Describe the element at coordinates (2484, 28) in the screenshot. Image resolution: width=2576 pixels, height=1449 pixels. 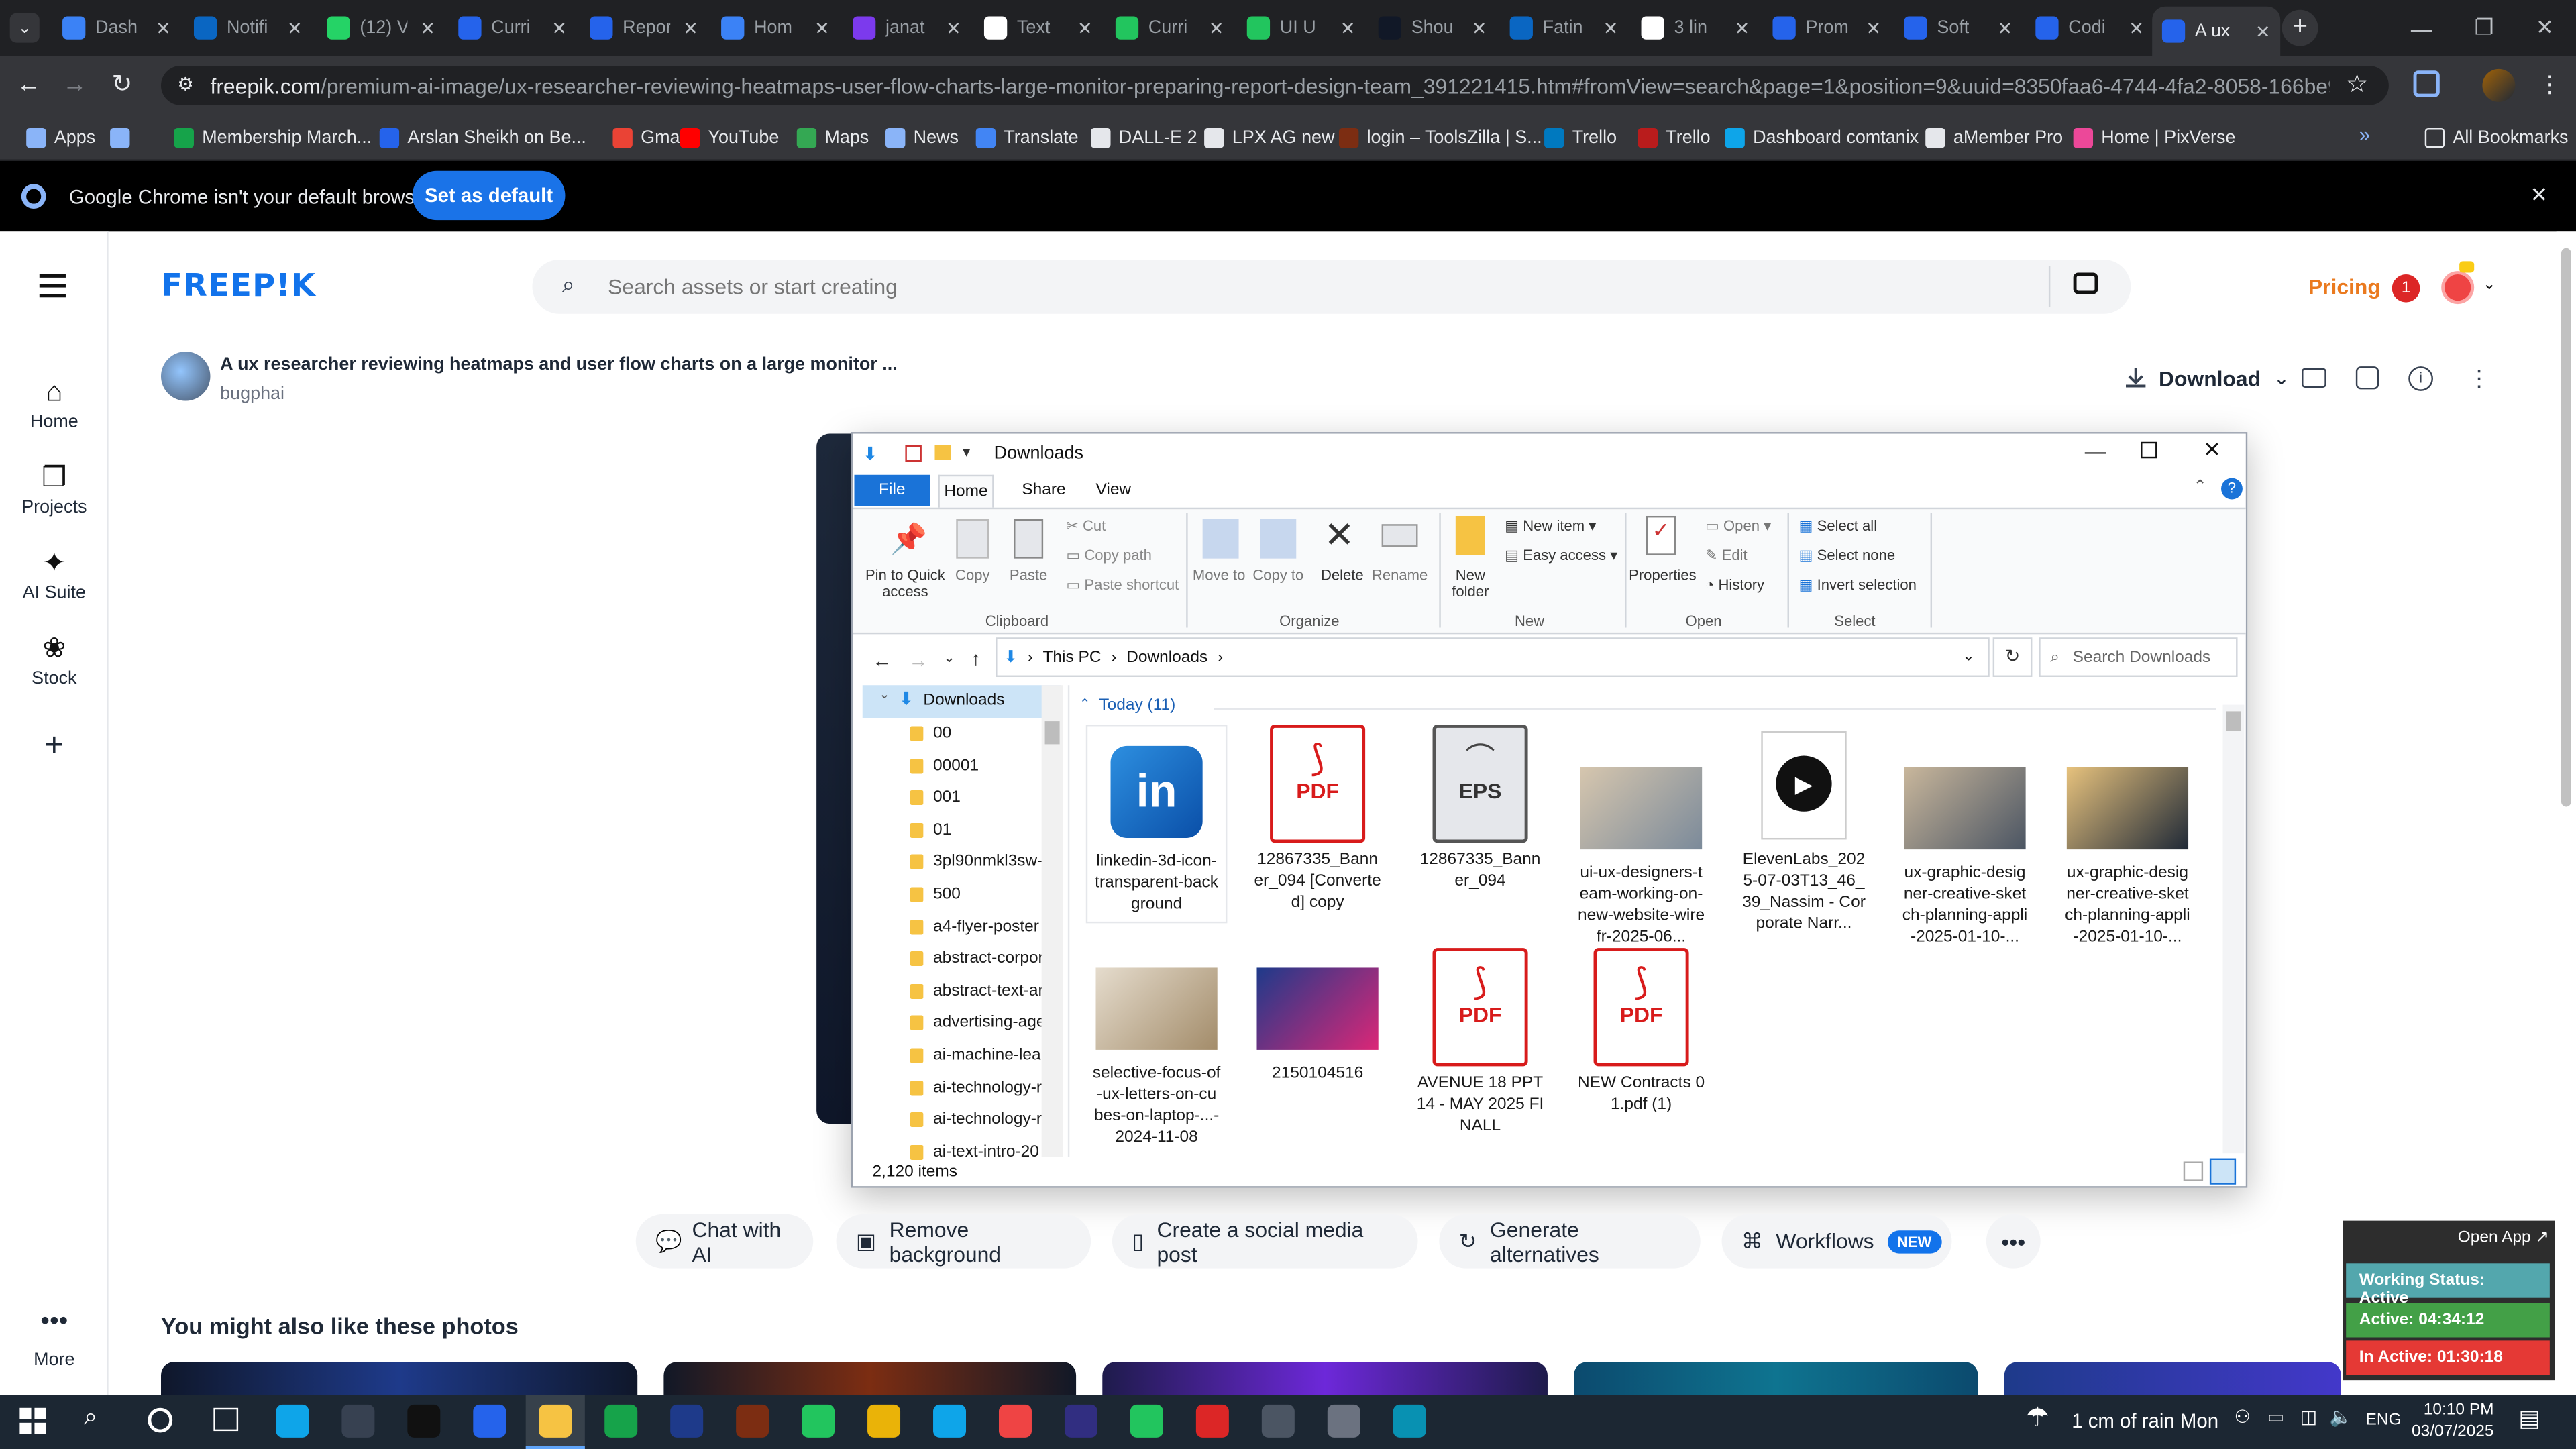
I see `restore-icon: ❐` at that location.